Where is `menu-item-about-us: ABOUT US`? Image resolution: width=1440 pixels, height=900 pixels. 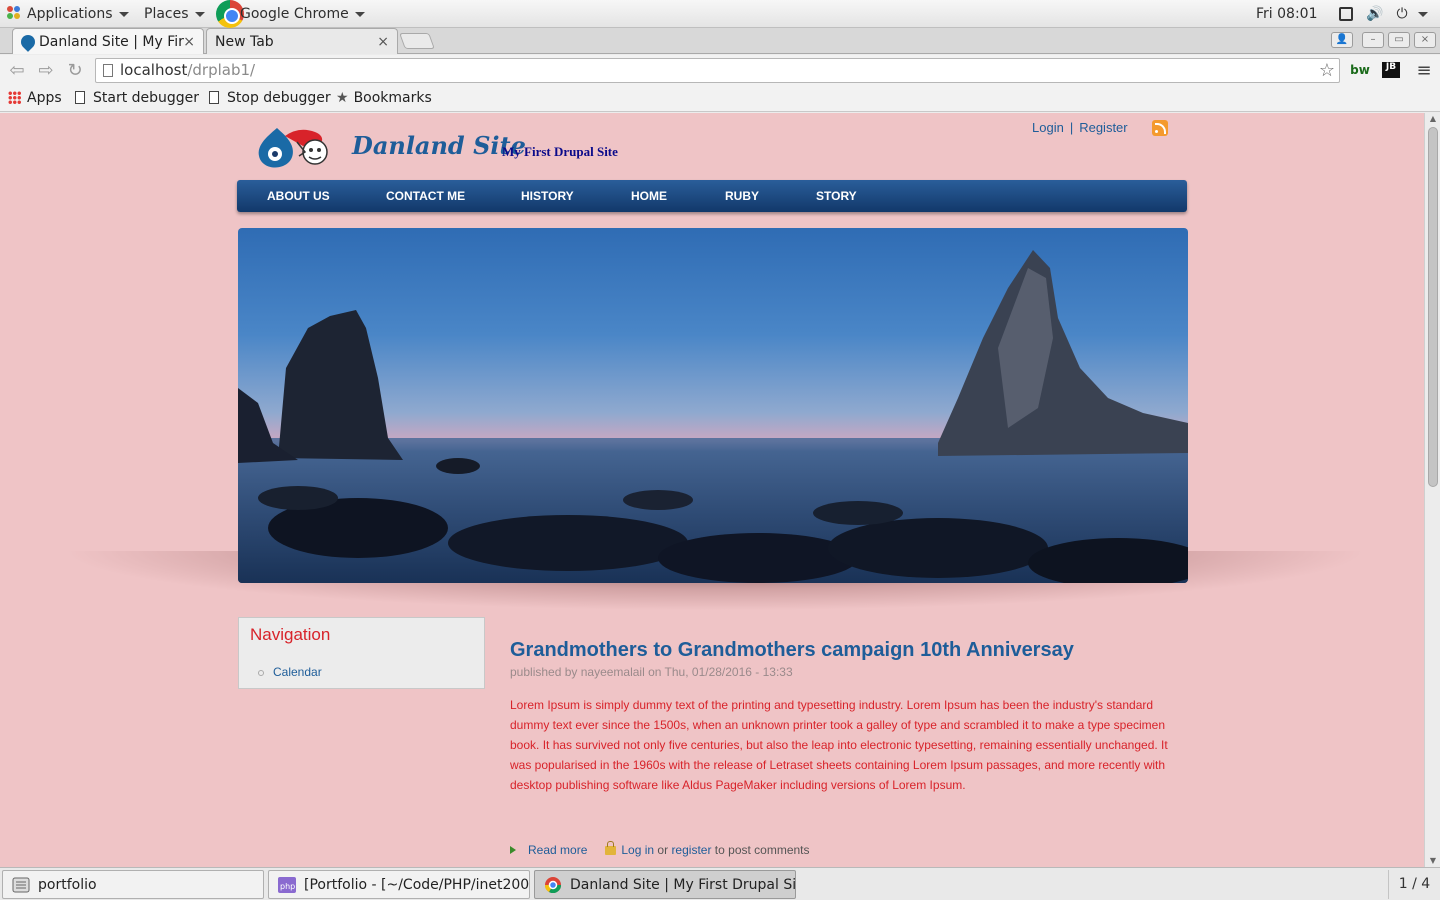 menu-item-about-us: ABOUT US is located at coordinates (298, 196).